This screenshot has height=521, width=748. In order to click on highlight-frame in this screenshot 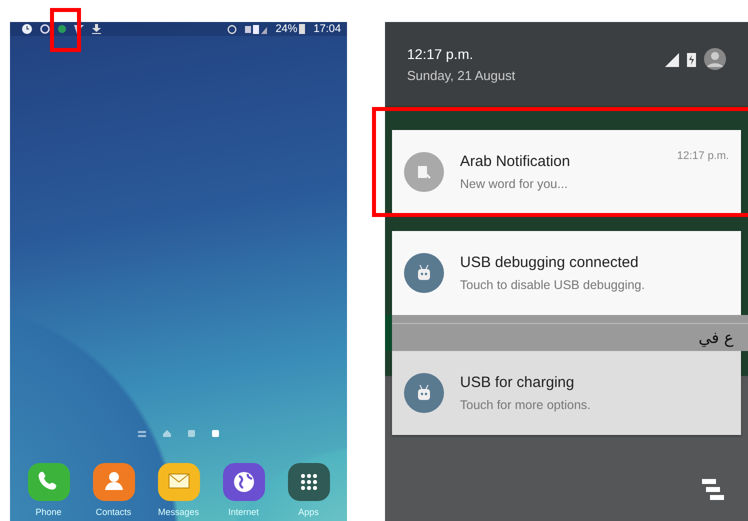, I will do `click(65, 30)`.